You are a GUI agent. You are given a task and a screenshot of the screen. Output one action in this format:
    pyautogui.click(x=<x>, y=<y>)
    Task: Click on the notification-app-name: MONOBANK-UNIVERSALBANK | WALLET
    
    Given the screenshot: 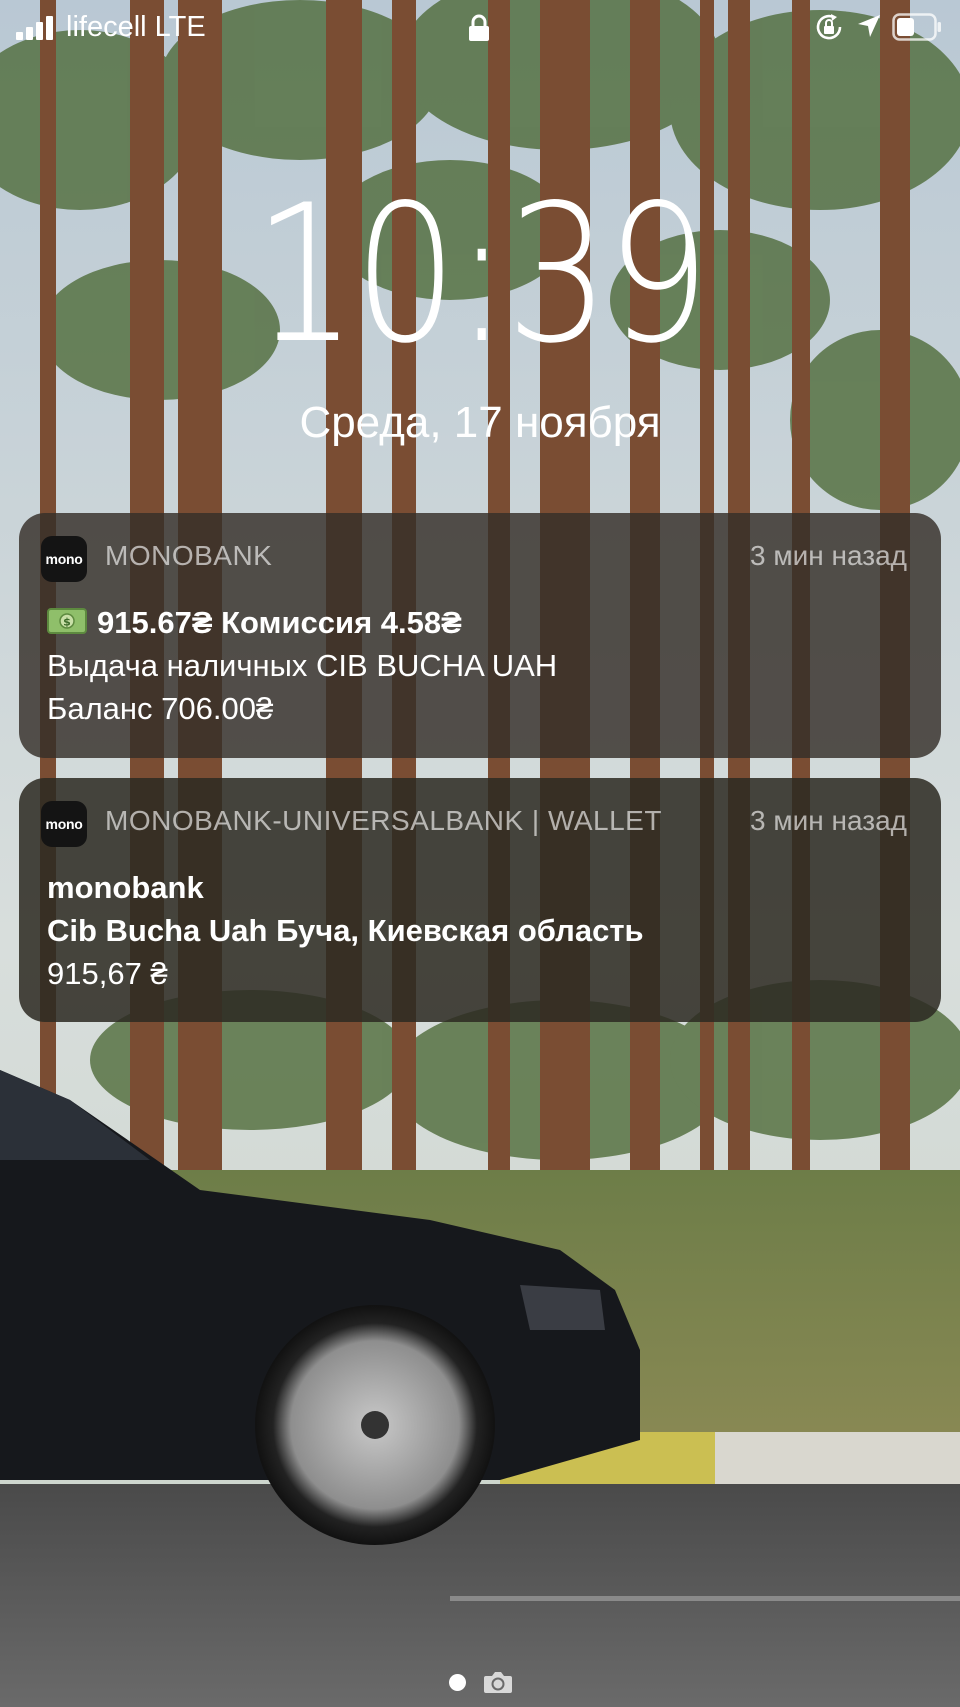 What is the action you would take?
    pyautogui.click(x=383, y=820)
    